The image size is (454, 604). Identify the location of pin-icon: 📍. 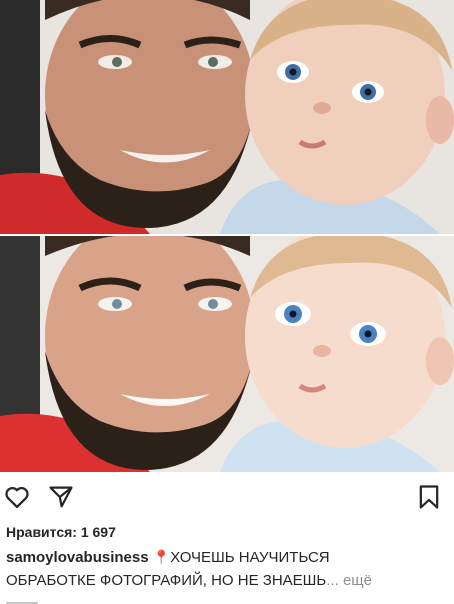
(161, 557).